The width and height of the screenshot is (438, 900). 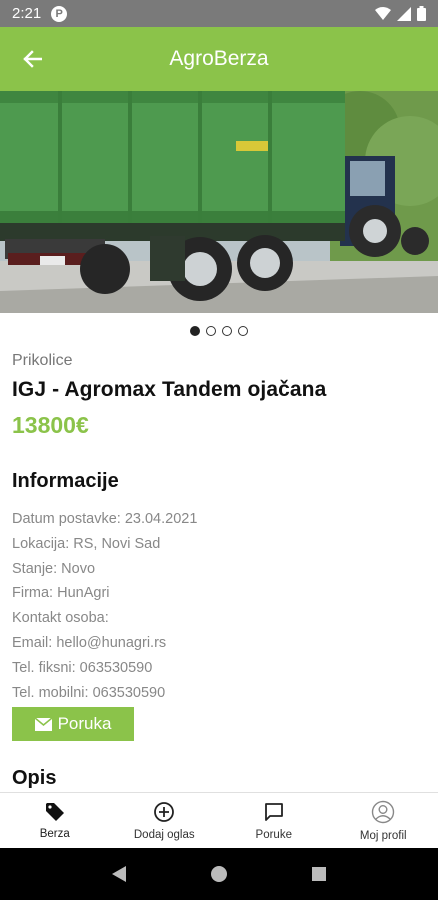 What do you see at coordinates (105, 519) in the screenshot?
I see `info-date: Datum postavke: 23.04.2021` at bounding box center [105, 519].